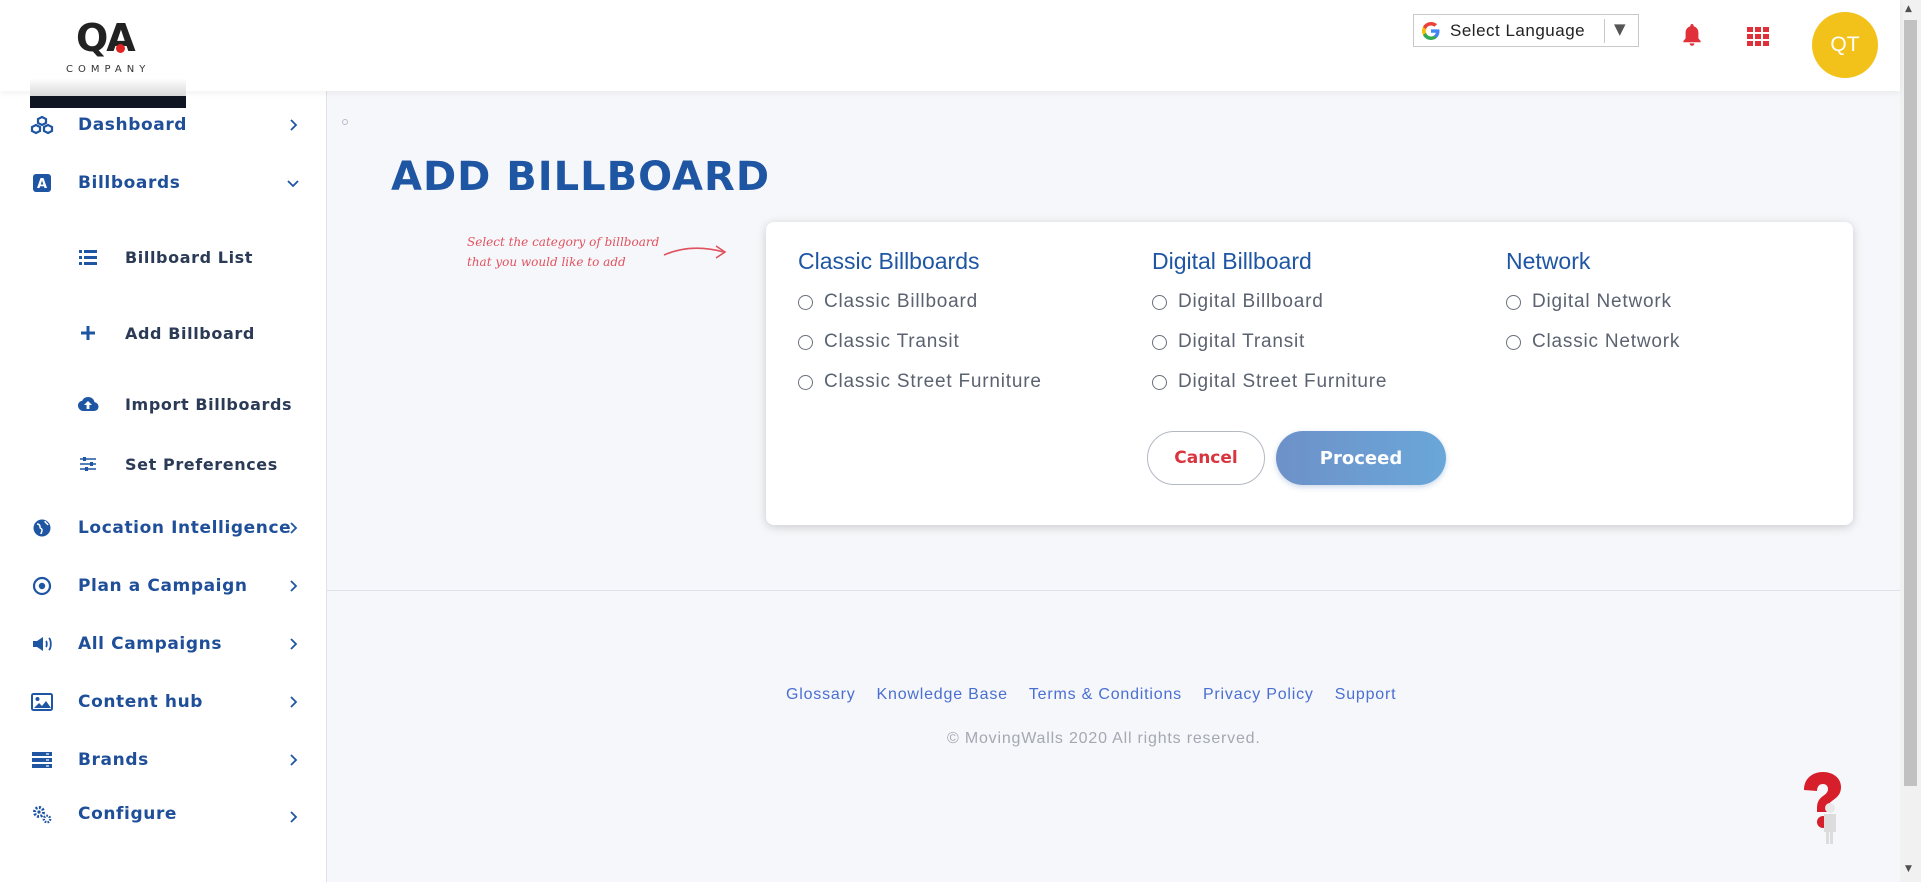 The width and height of the screenshot is (1921, 882). Describe the element at coordinates (1908, 869) in the screenshot. I see `scroll-down-icon: ▼` at that location.